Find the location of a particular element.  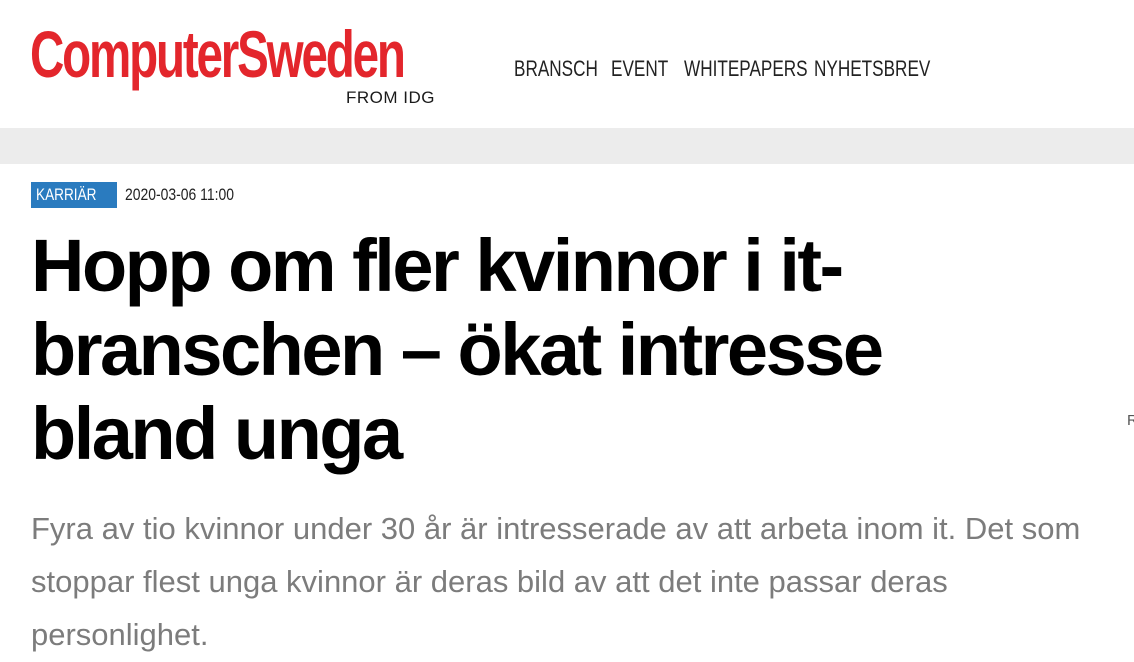

nav-item-bransch: BRANSCH is located at coordinates (556, 69).